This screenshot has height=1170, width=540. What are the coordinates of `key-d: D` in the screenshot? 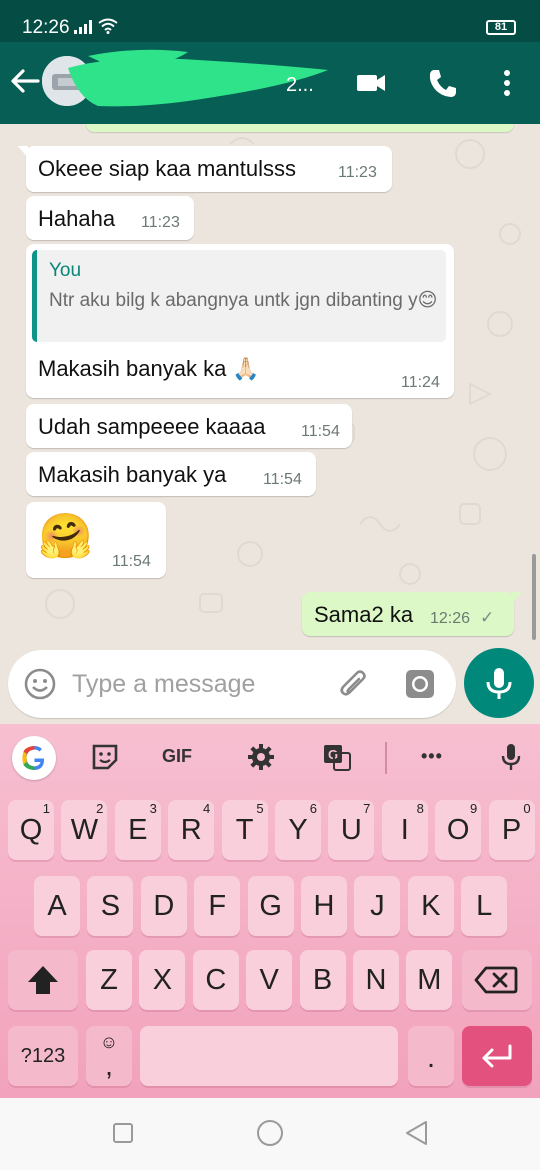 It's located at (163, 906).